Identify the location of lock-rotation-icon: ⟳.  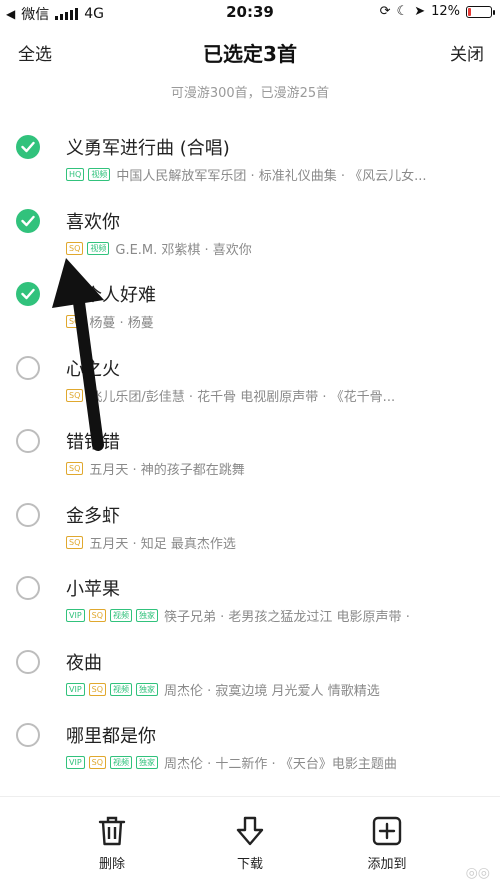
(385, 11).